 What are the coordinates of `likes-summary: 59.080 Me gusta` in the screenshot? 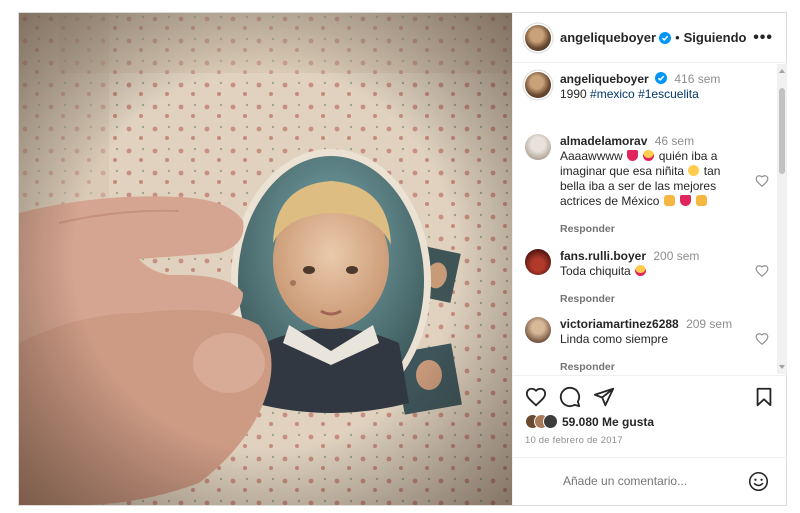 It's located at (589, 421).